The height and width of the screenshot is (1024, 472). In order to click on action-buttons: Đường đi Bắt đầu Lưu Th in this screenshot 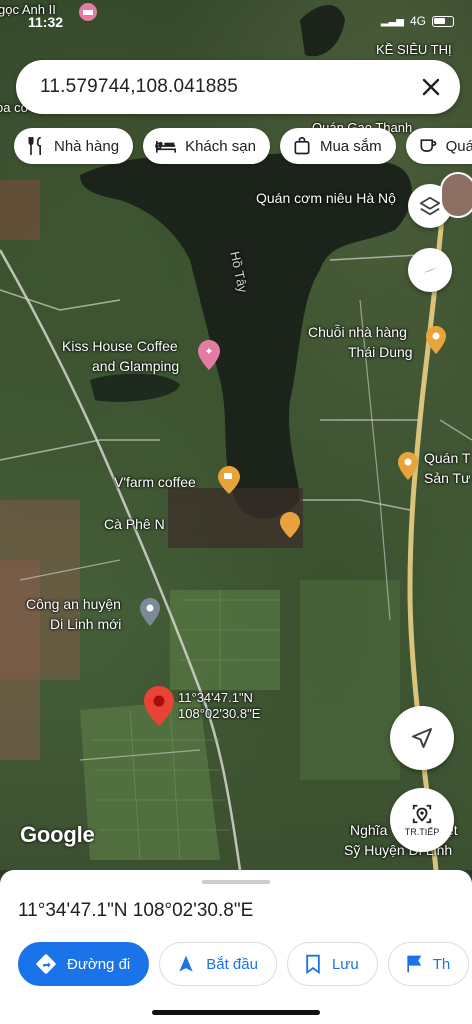, I will do `click(244, 964)`.